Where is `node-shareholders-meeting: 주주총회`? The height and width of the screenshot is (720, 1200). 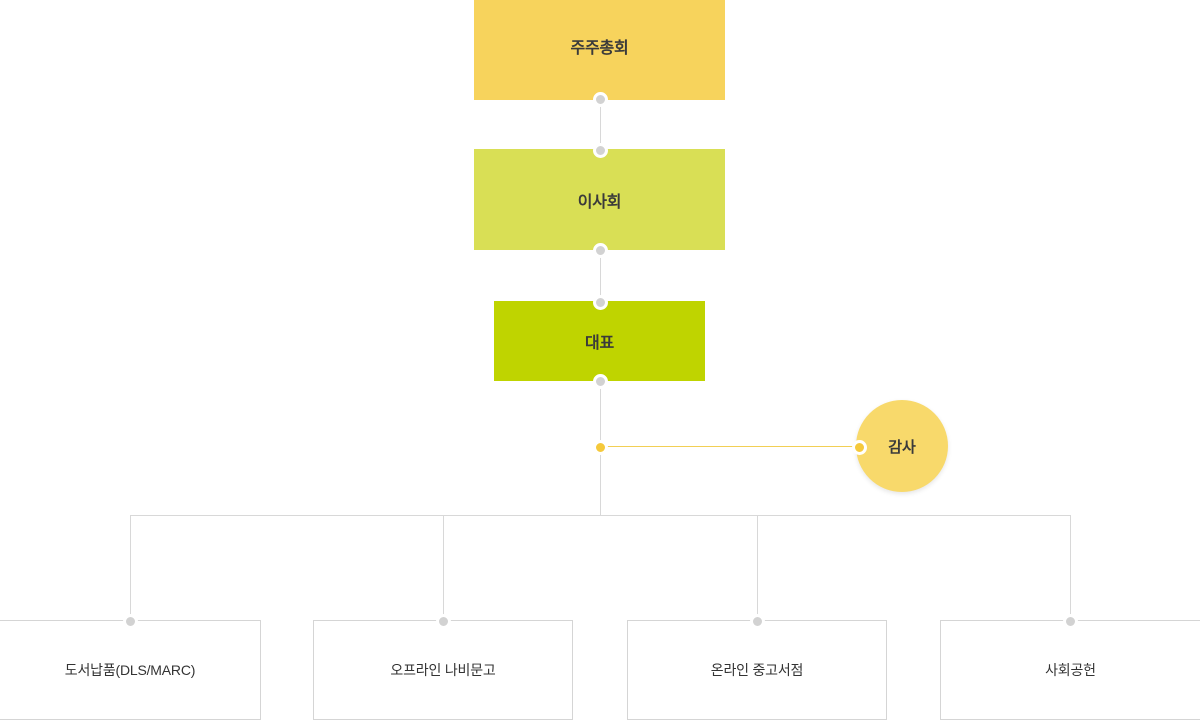 node-shareholders-meeting: 주주총회 is located at coordinates (599, 50).